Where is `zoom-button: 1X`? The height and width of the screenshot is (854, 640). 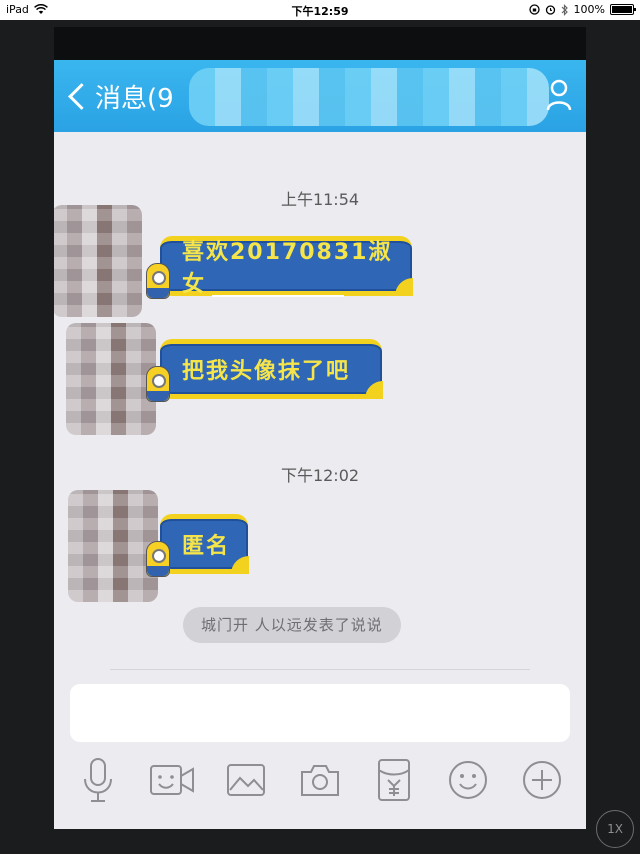
zoom-button: 1X is located at coordinates (615, 829).